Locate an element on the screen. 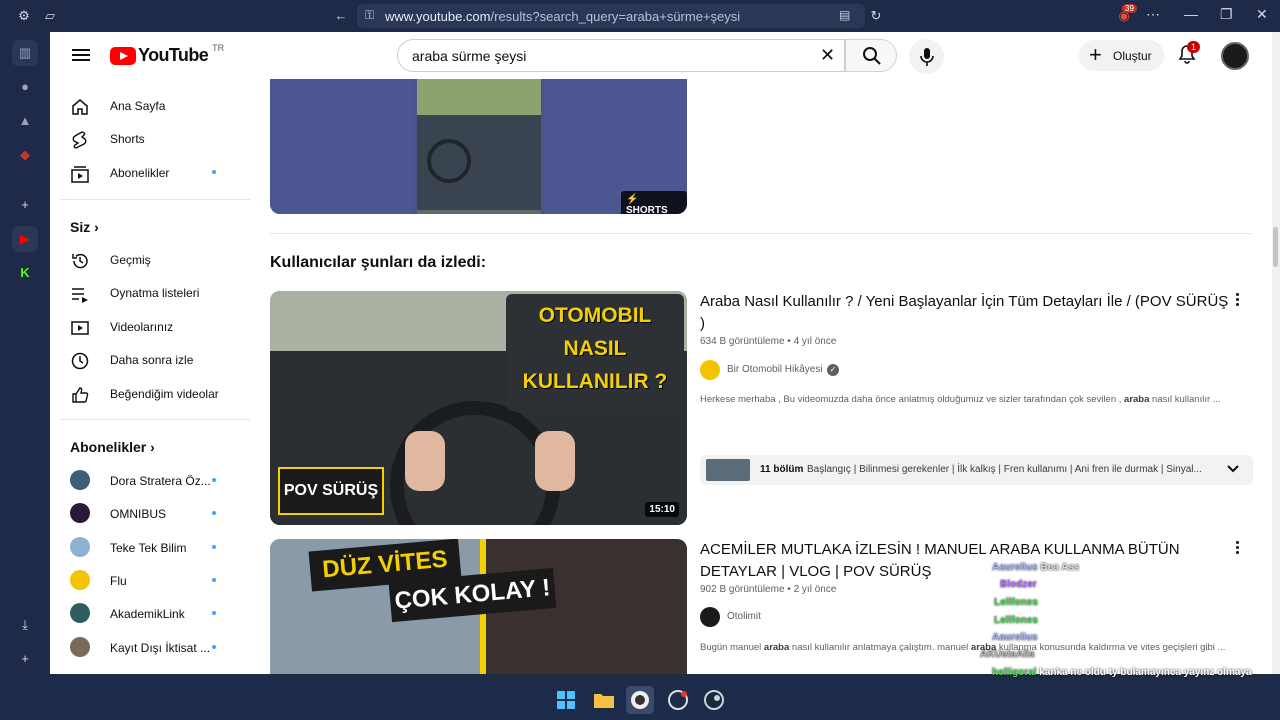 This screenshot has width=1280, height=720. extension-badge: 39 is located at coordinates (1129, 8).